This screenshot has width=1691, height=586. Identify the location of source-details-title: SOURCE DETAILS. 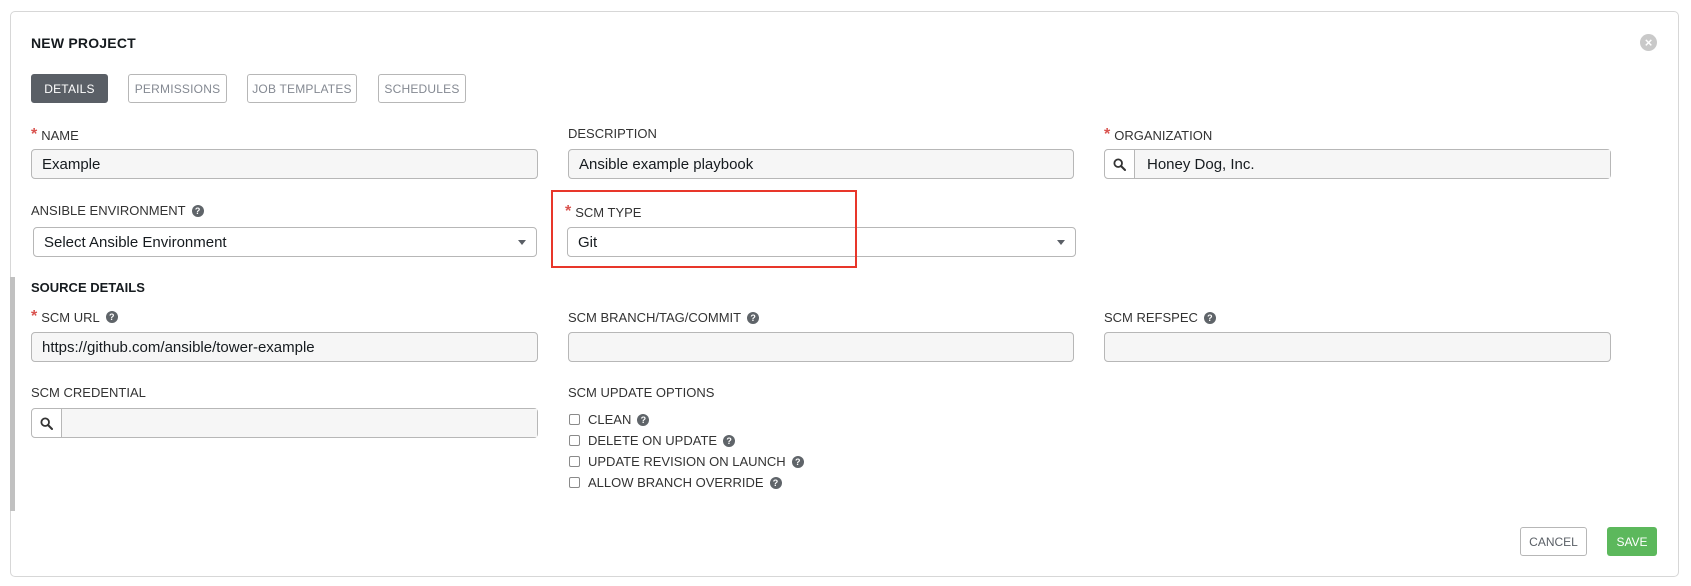
(88, 287).